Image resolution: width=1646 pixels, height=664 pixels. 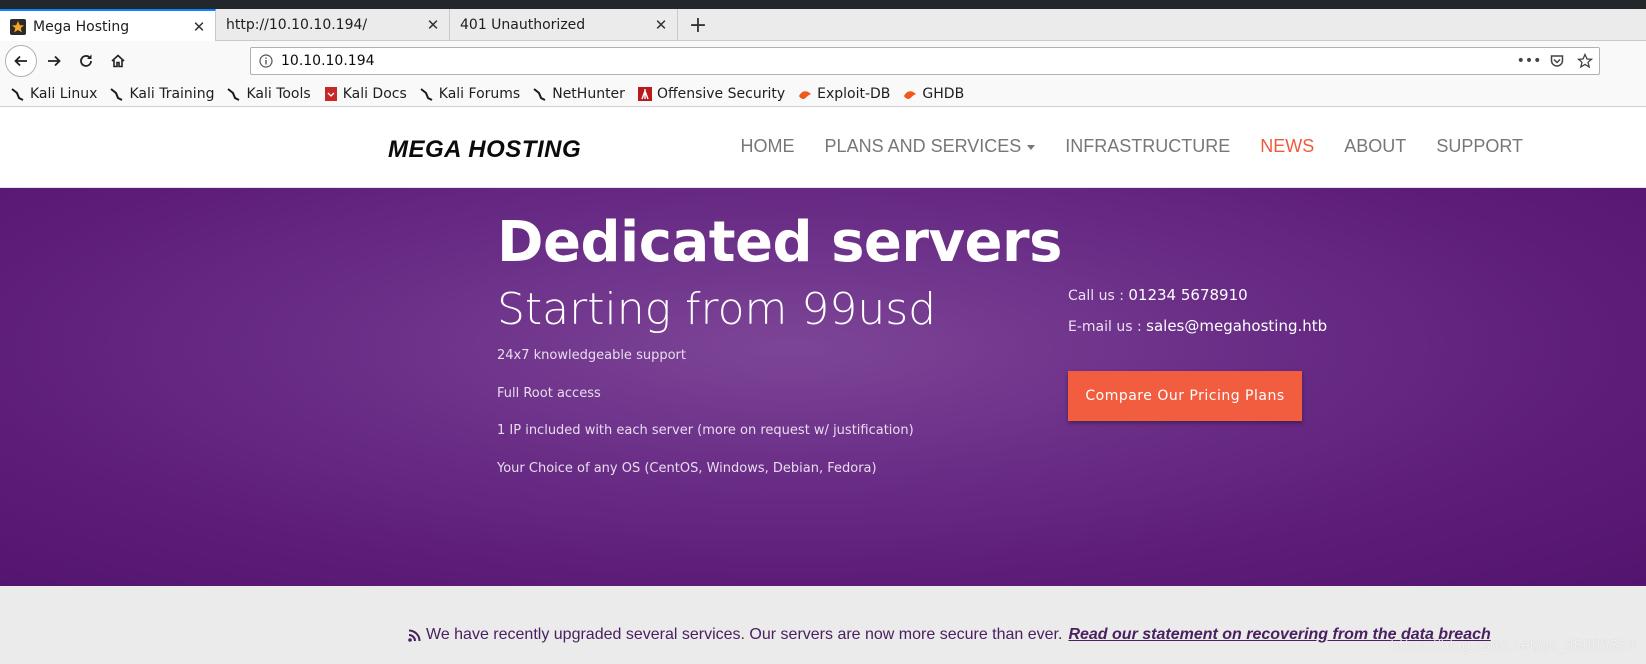 What do you see at coordinates (1557, 61) in the screenshot?
I see `pocket-icon` at bounding box center [1557, 61].